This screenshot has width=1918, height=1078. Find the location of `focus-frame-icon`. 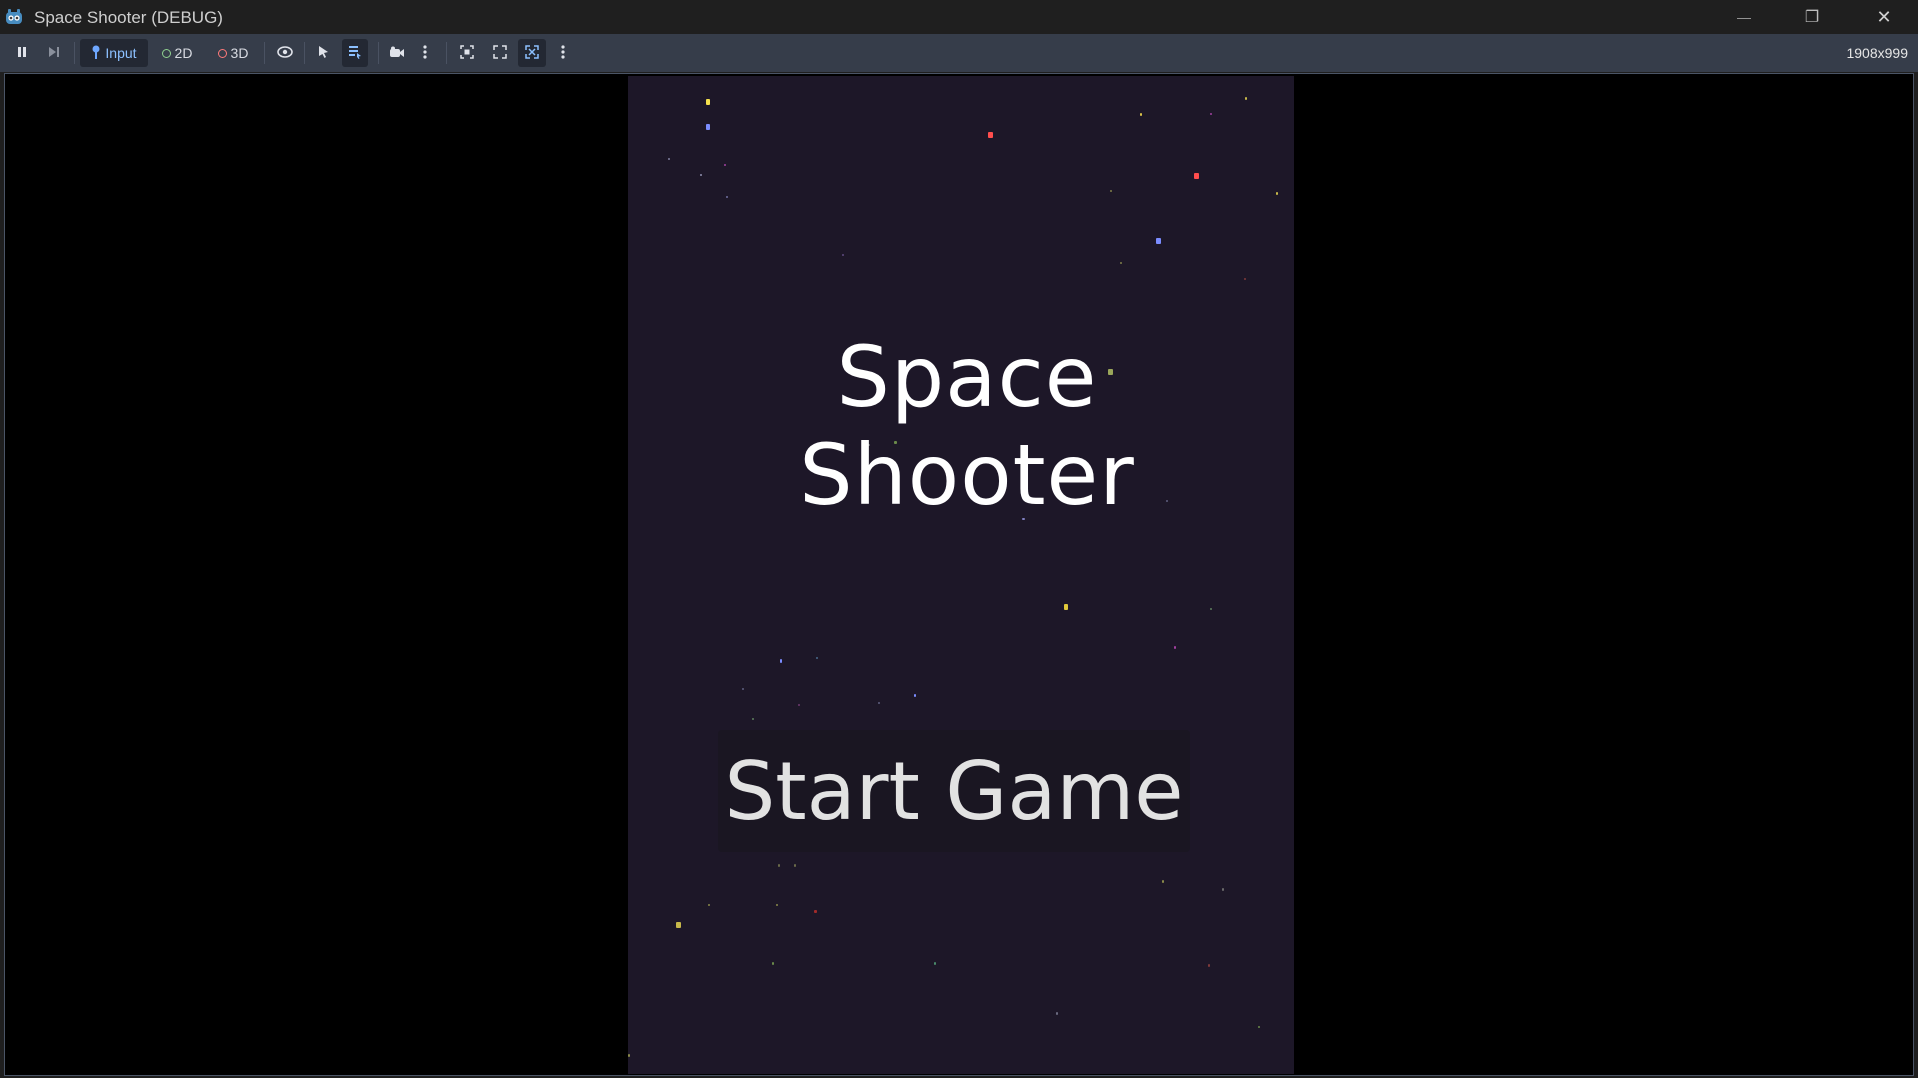

focus-frame-icon is located at coordinates (467, 53).